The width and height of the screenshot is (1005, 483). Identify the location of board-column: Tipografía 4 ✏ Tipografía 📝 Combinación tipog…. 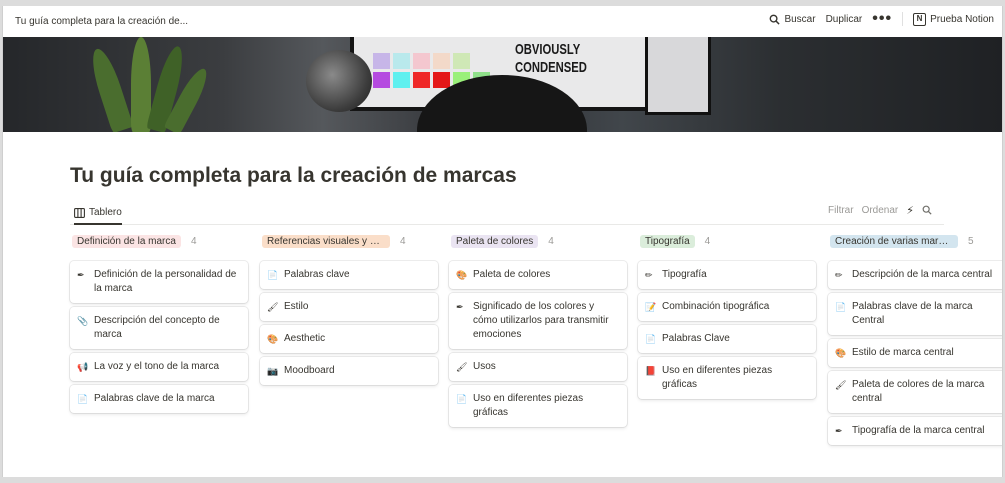
(727, 318).